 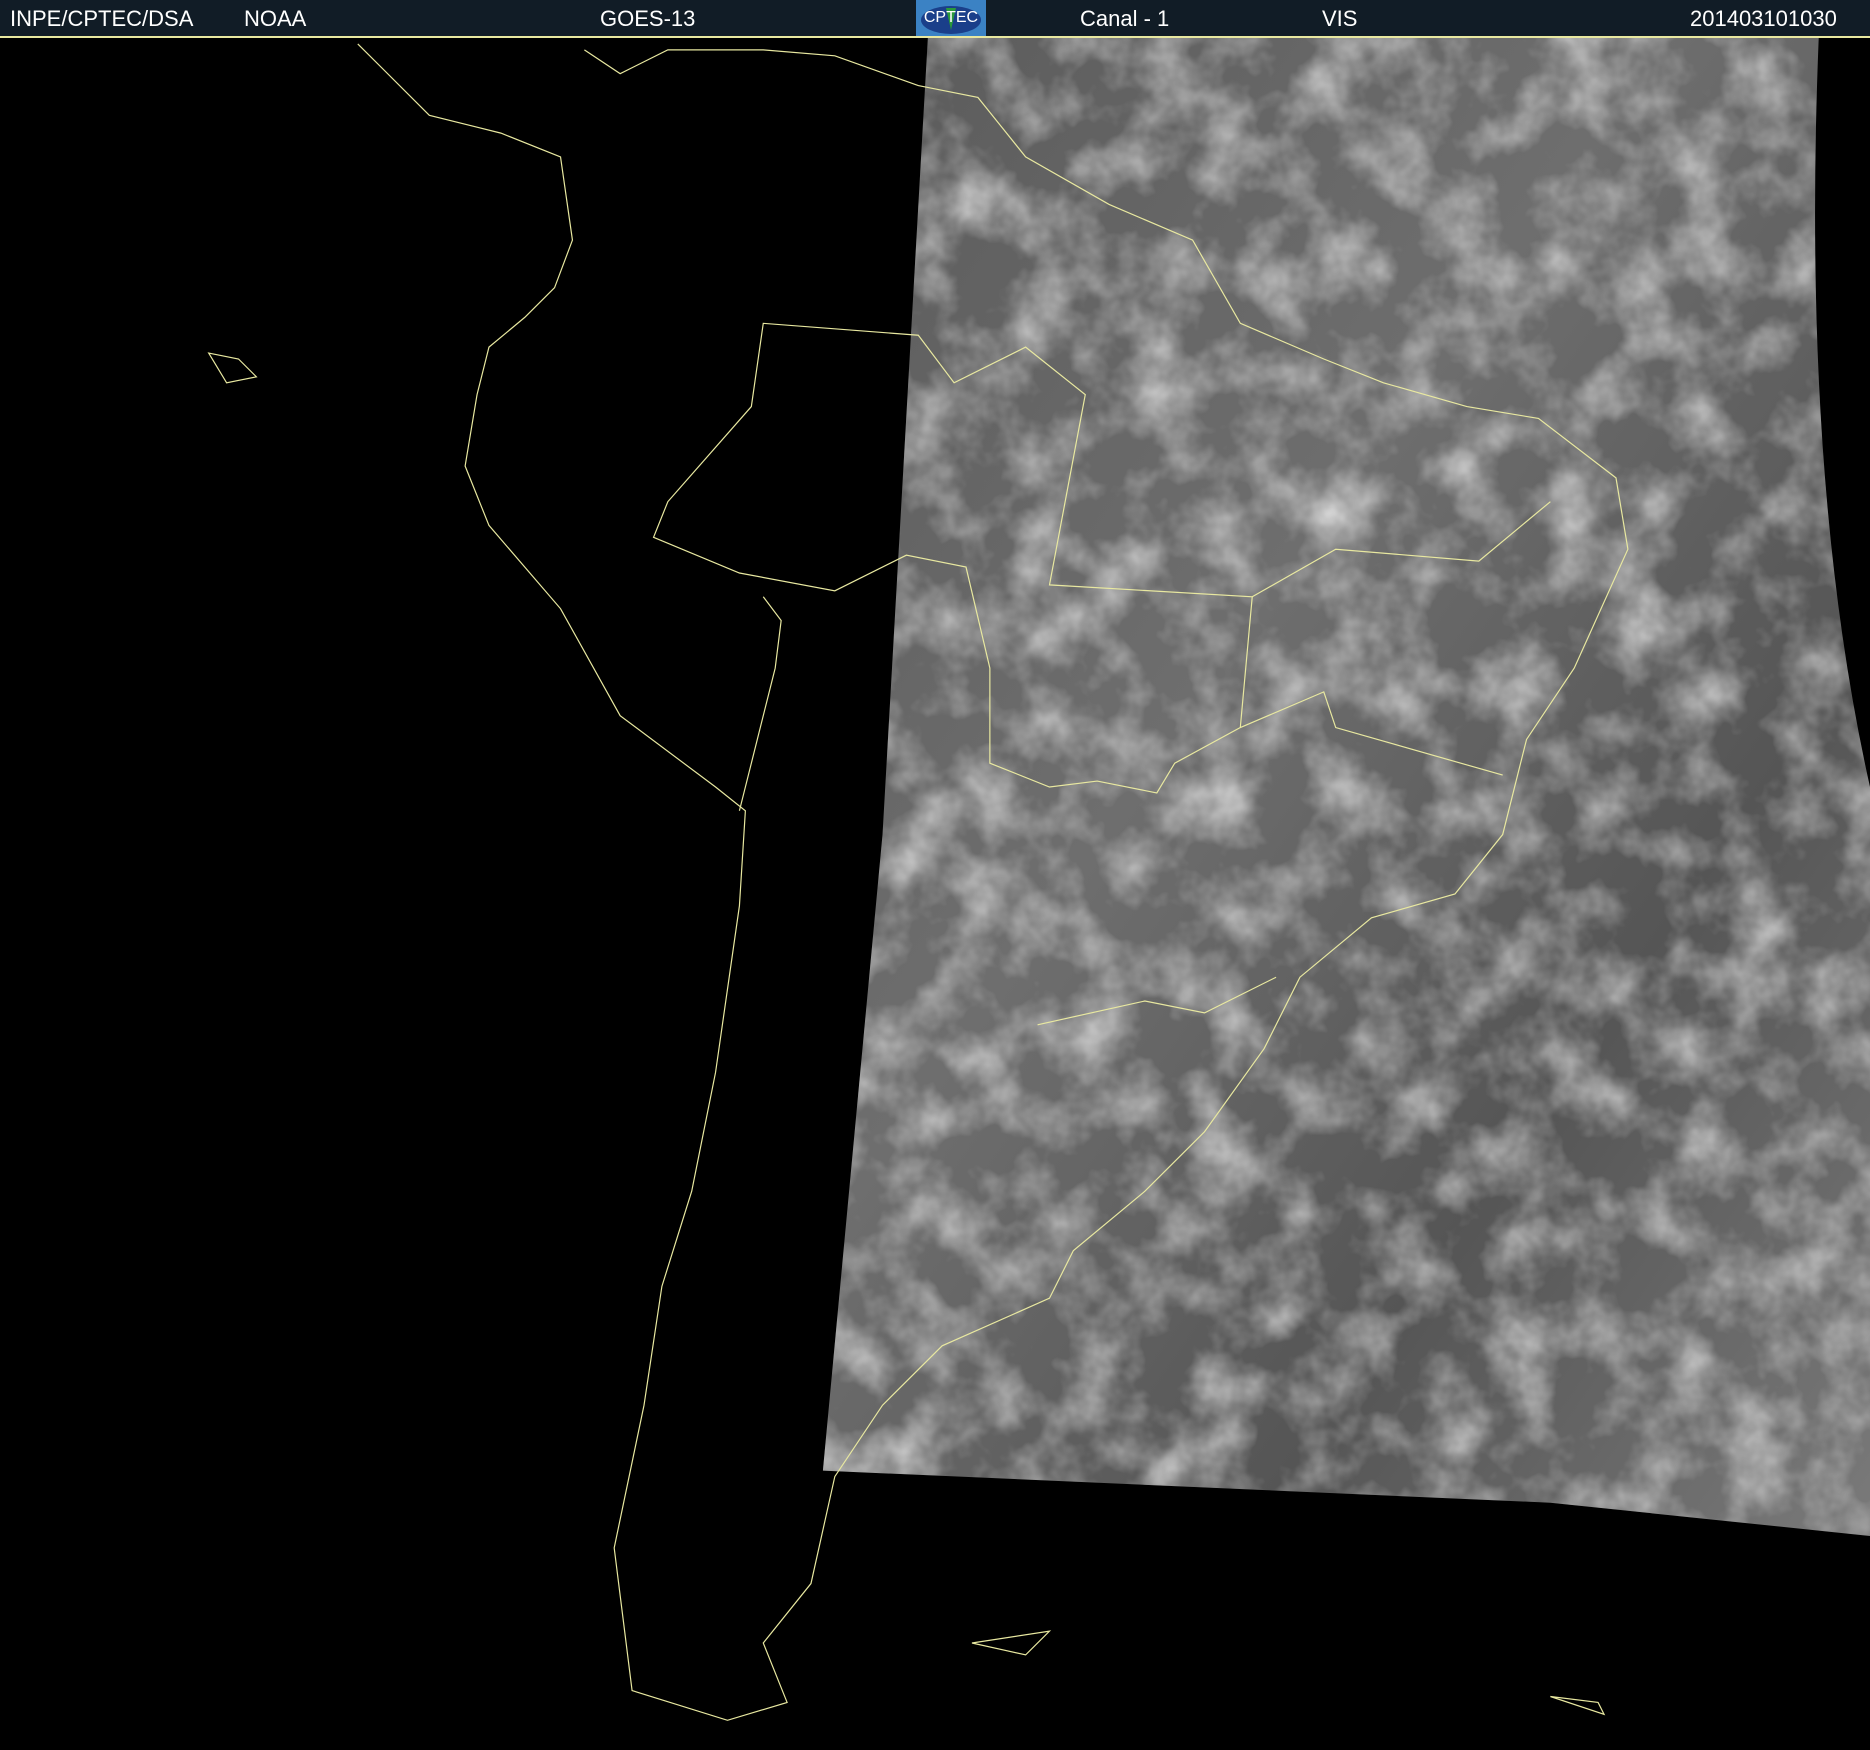 I want to click on agency-label: NOAA, so click(x=275, y=18).